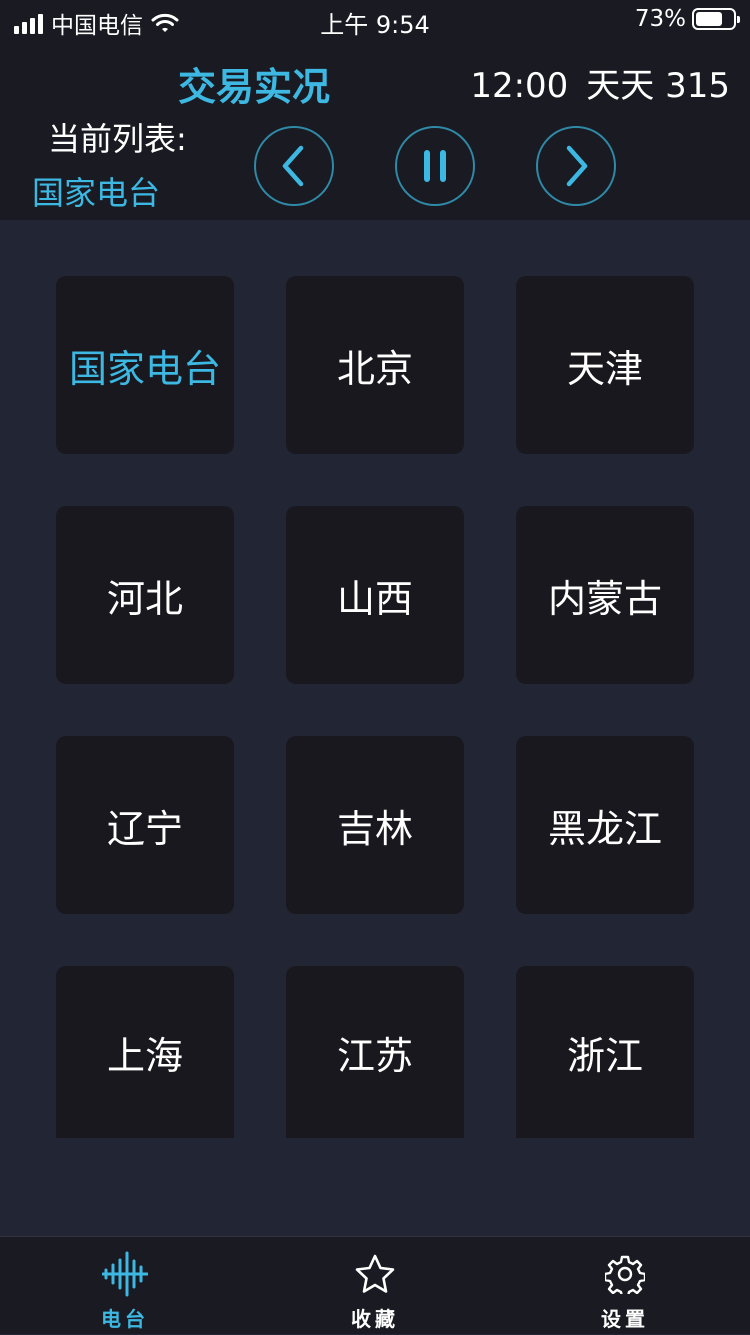 Image resolution: width=750 pixels, height=1335 pixels. I want to click on pause-icon, so click(435, 166).